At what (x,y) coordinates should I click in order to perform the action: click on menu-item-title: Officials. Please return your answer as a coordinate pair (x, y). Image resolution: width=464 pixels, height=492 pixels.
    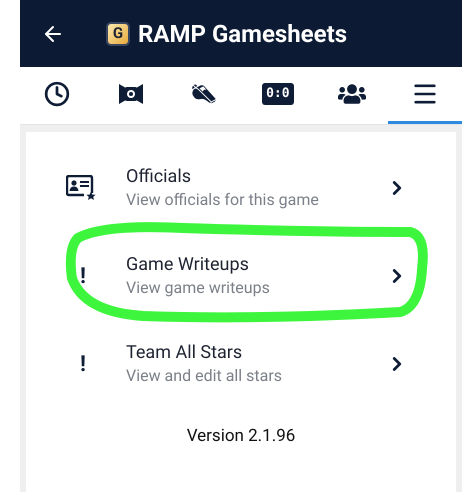
    Looking at the image, I should click on (159, 177).